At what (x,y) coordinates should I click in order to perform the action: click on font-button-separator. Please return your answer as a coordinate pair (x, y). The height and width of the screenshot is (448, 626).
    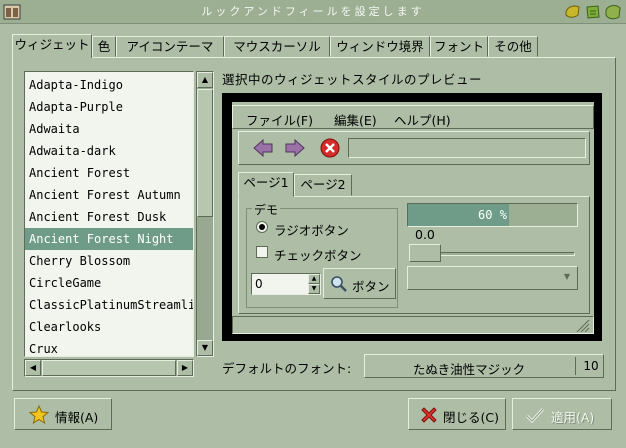
    Looking at the image, I should click on (575, 366).